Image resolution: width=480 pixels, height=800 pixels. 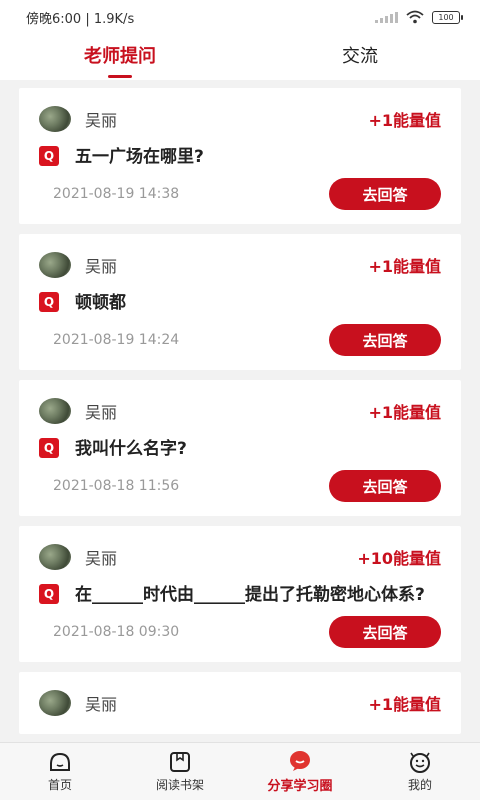 I want to click on question-text: 五一广场在哪里?, so click(x=139, y=157).